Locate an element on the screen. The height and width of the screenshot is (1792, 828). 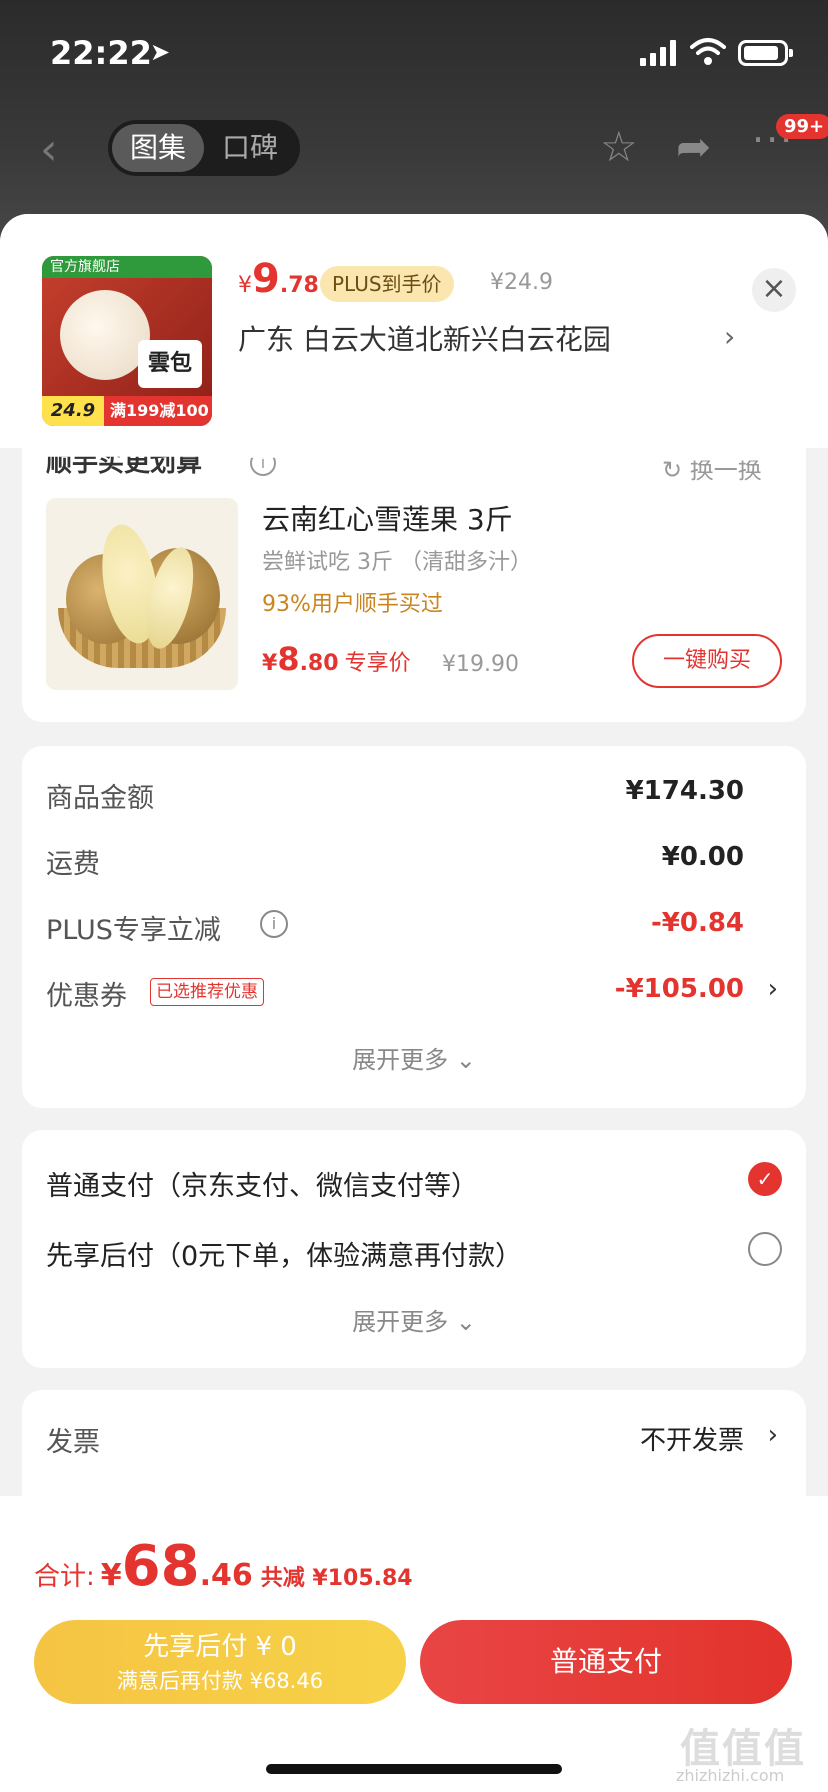
tab-reviews: 口碑 is located at coordinates (250, 148).